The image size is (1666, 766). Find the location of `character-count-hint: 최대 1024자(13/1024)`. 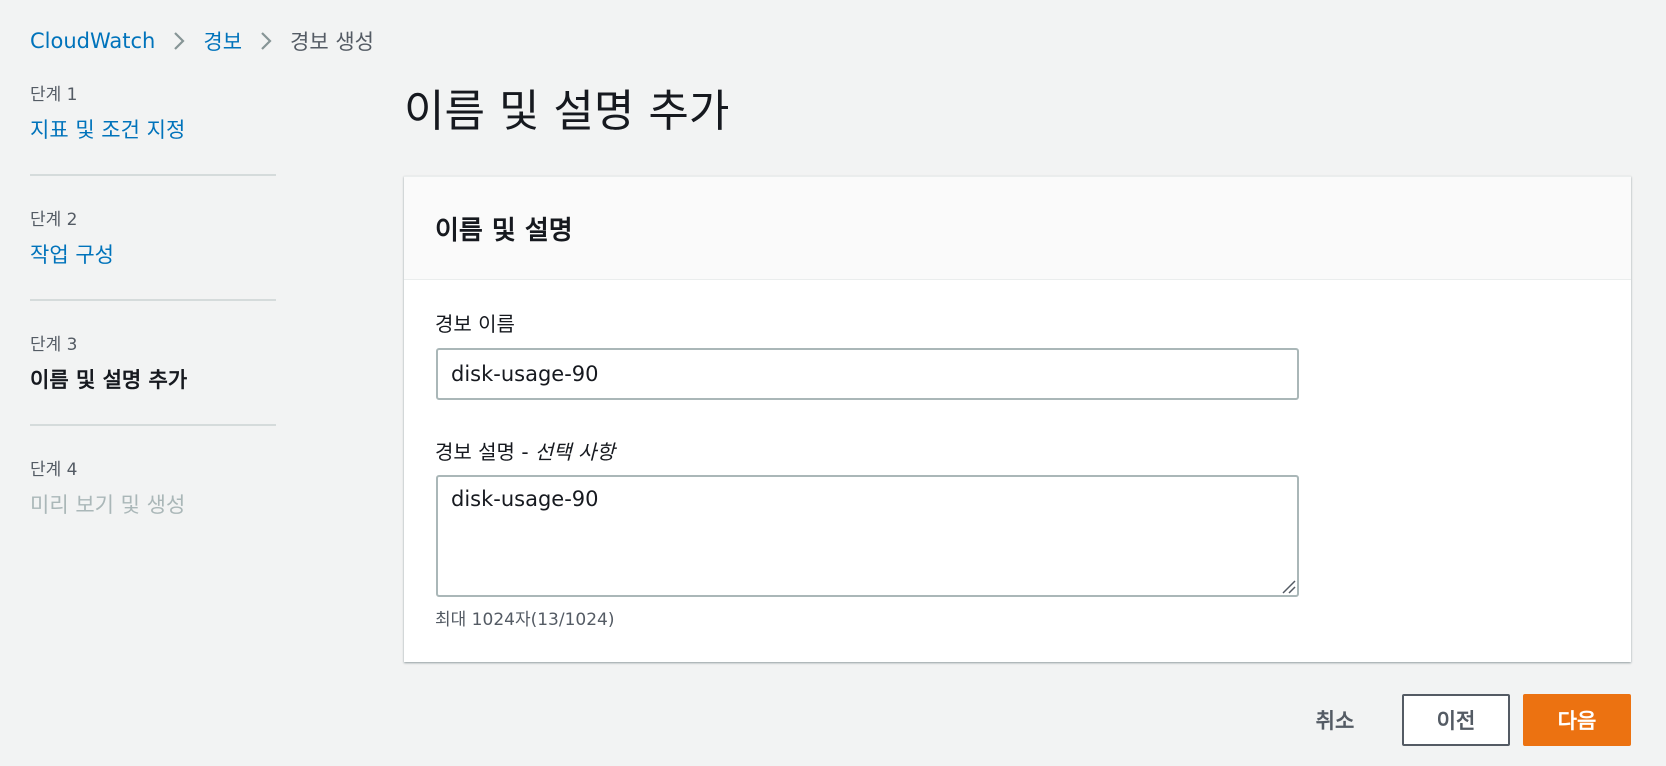

character-count-hint: 최대 1024자(13/1024) is located at coordinates (525, 620).